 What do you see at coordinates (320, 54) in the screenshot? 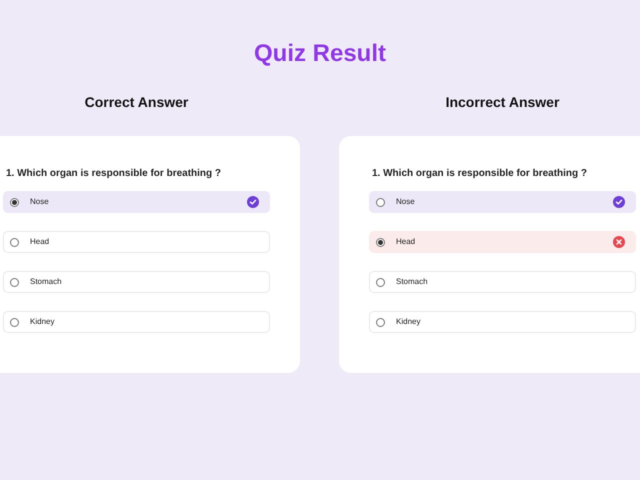
I see `page-title: Quiz Result` at bounding box center [320, 54].